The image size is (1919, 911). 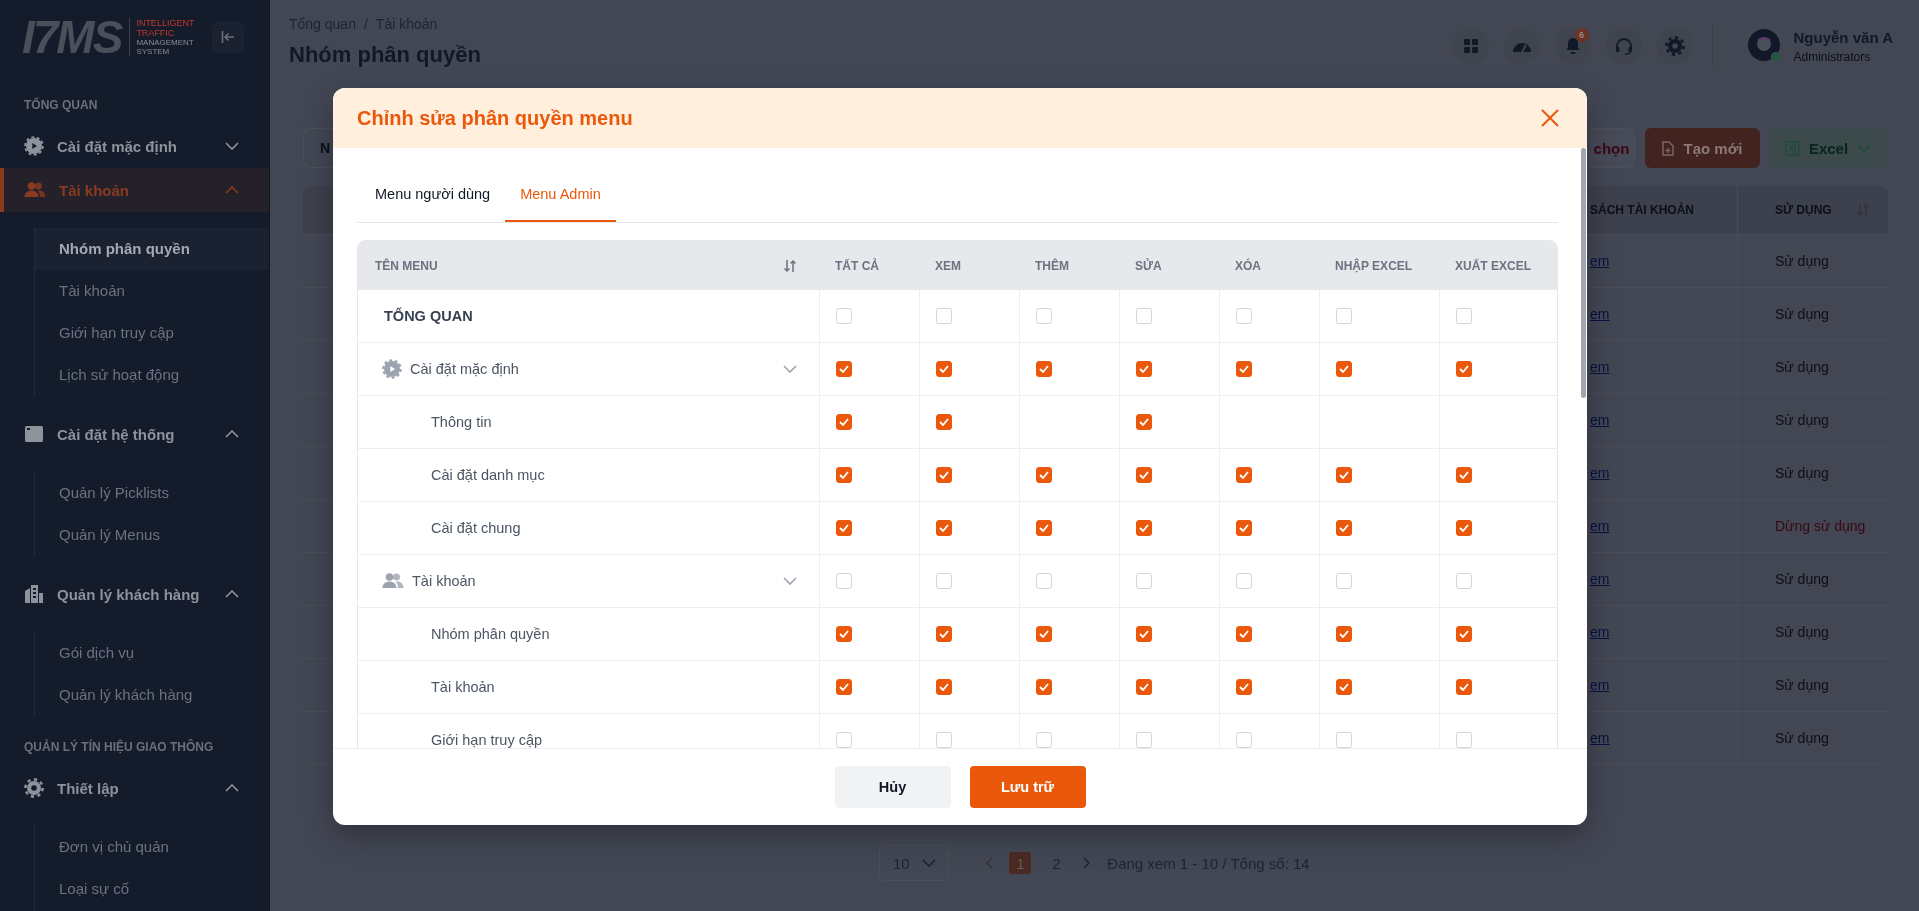 What do you see at coordinates (152, 847) in the screenshot?
I see `menu-item: Đơn vị chủ quản` at bounding box center [152, 847].